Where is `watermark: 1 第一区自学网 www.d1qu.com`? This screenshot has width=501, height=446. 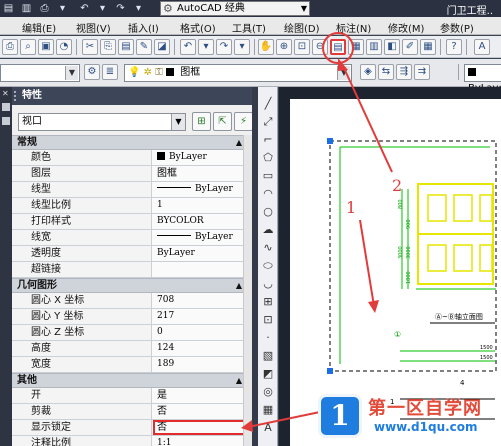 watermark: 1 第一区自学网 www.d1qu.com is located at coordinates (409, 417).